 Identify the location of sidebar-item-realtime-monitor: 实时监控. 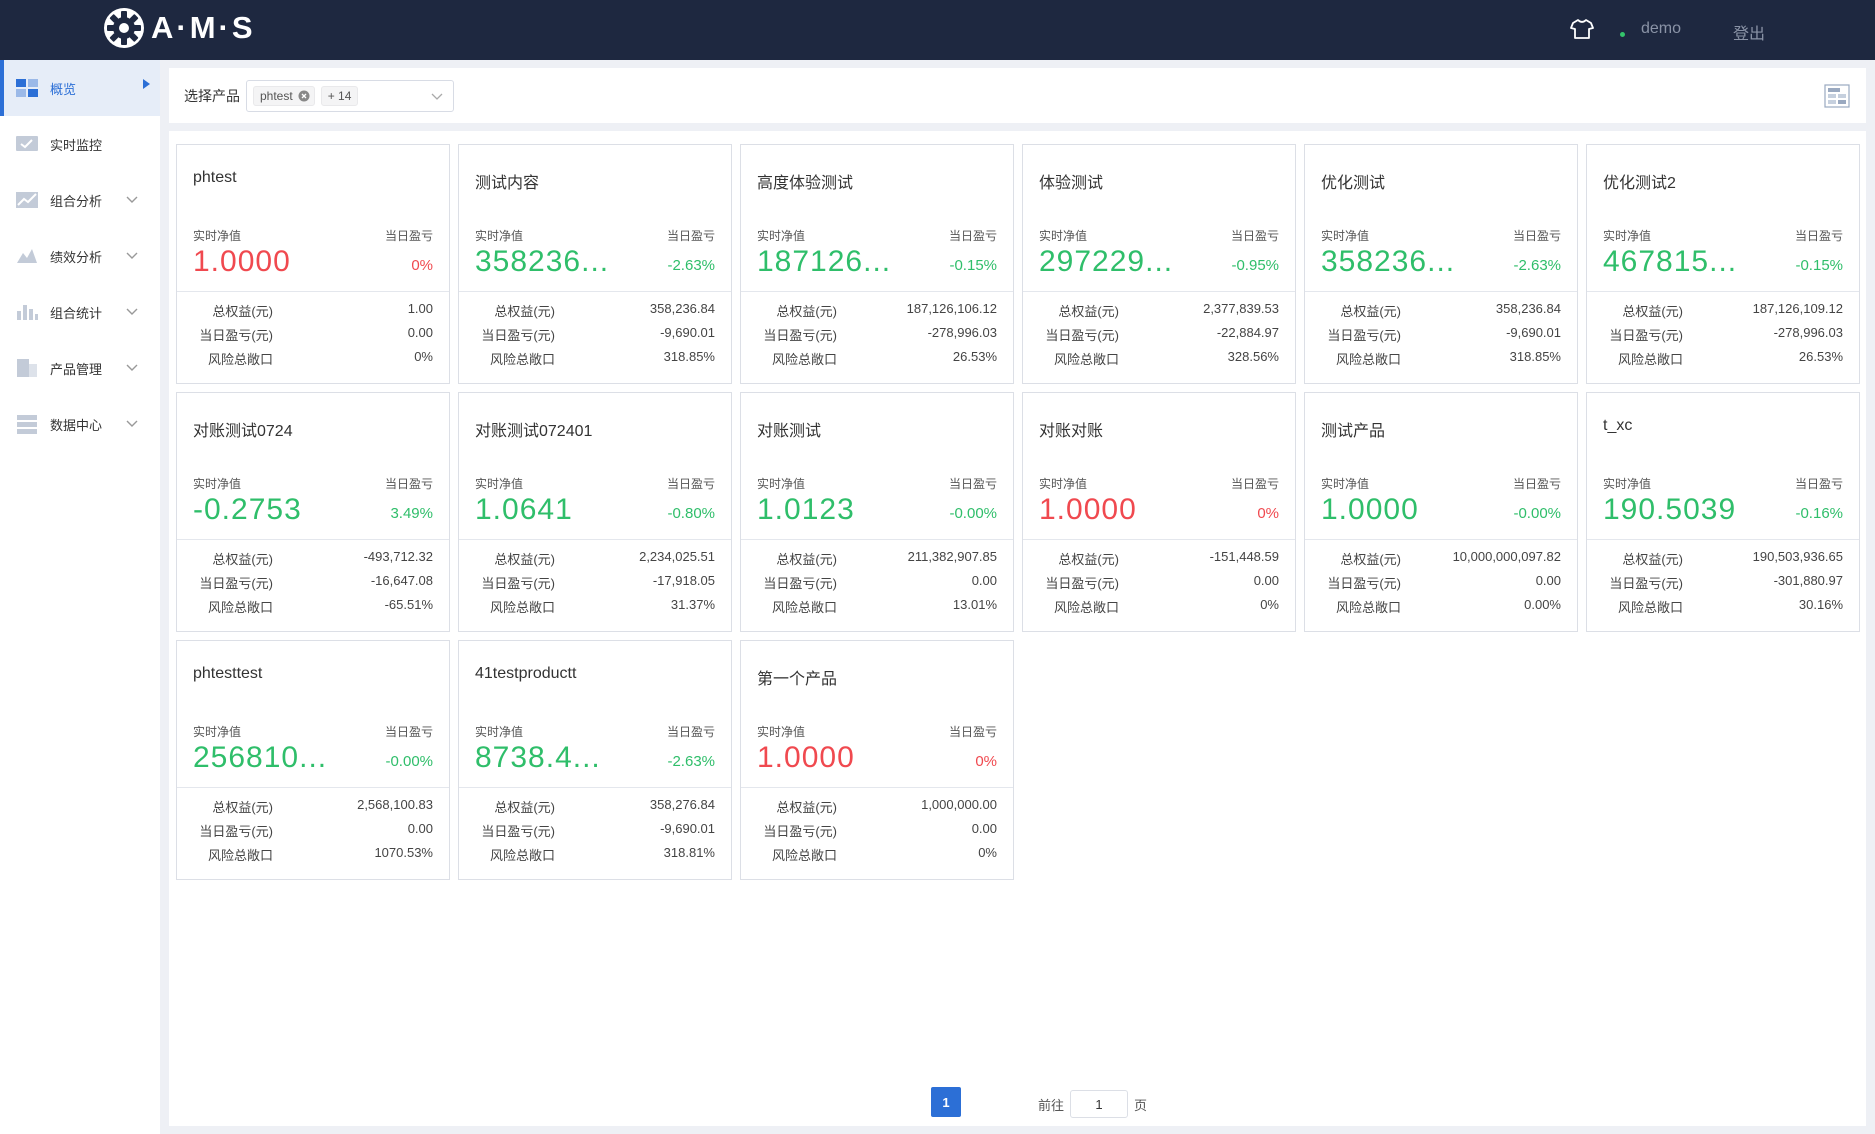
(80, 144).